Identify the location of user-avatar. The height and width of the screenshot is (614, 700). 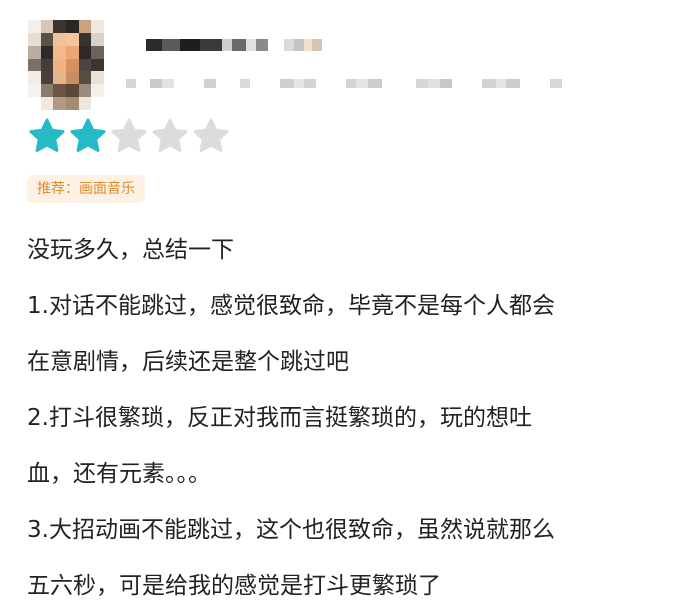
(66, 65).